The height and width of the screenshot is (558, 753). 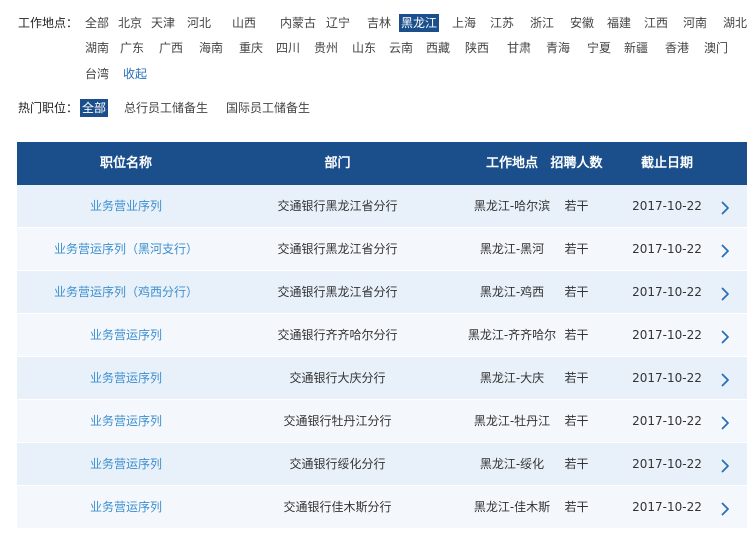 I want to click on table-row: 业务营运序列 交通银行牡丹江分行 黑龙江-牡丹江 若干 2017-10-22, so click(x=382, y=421).